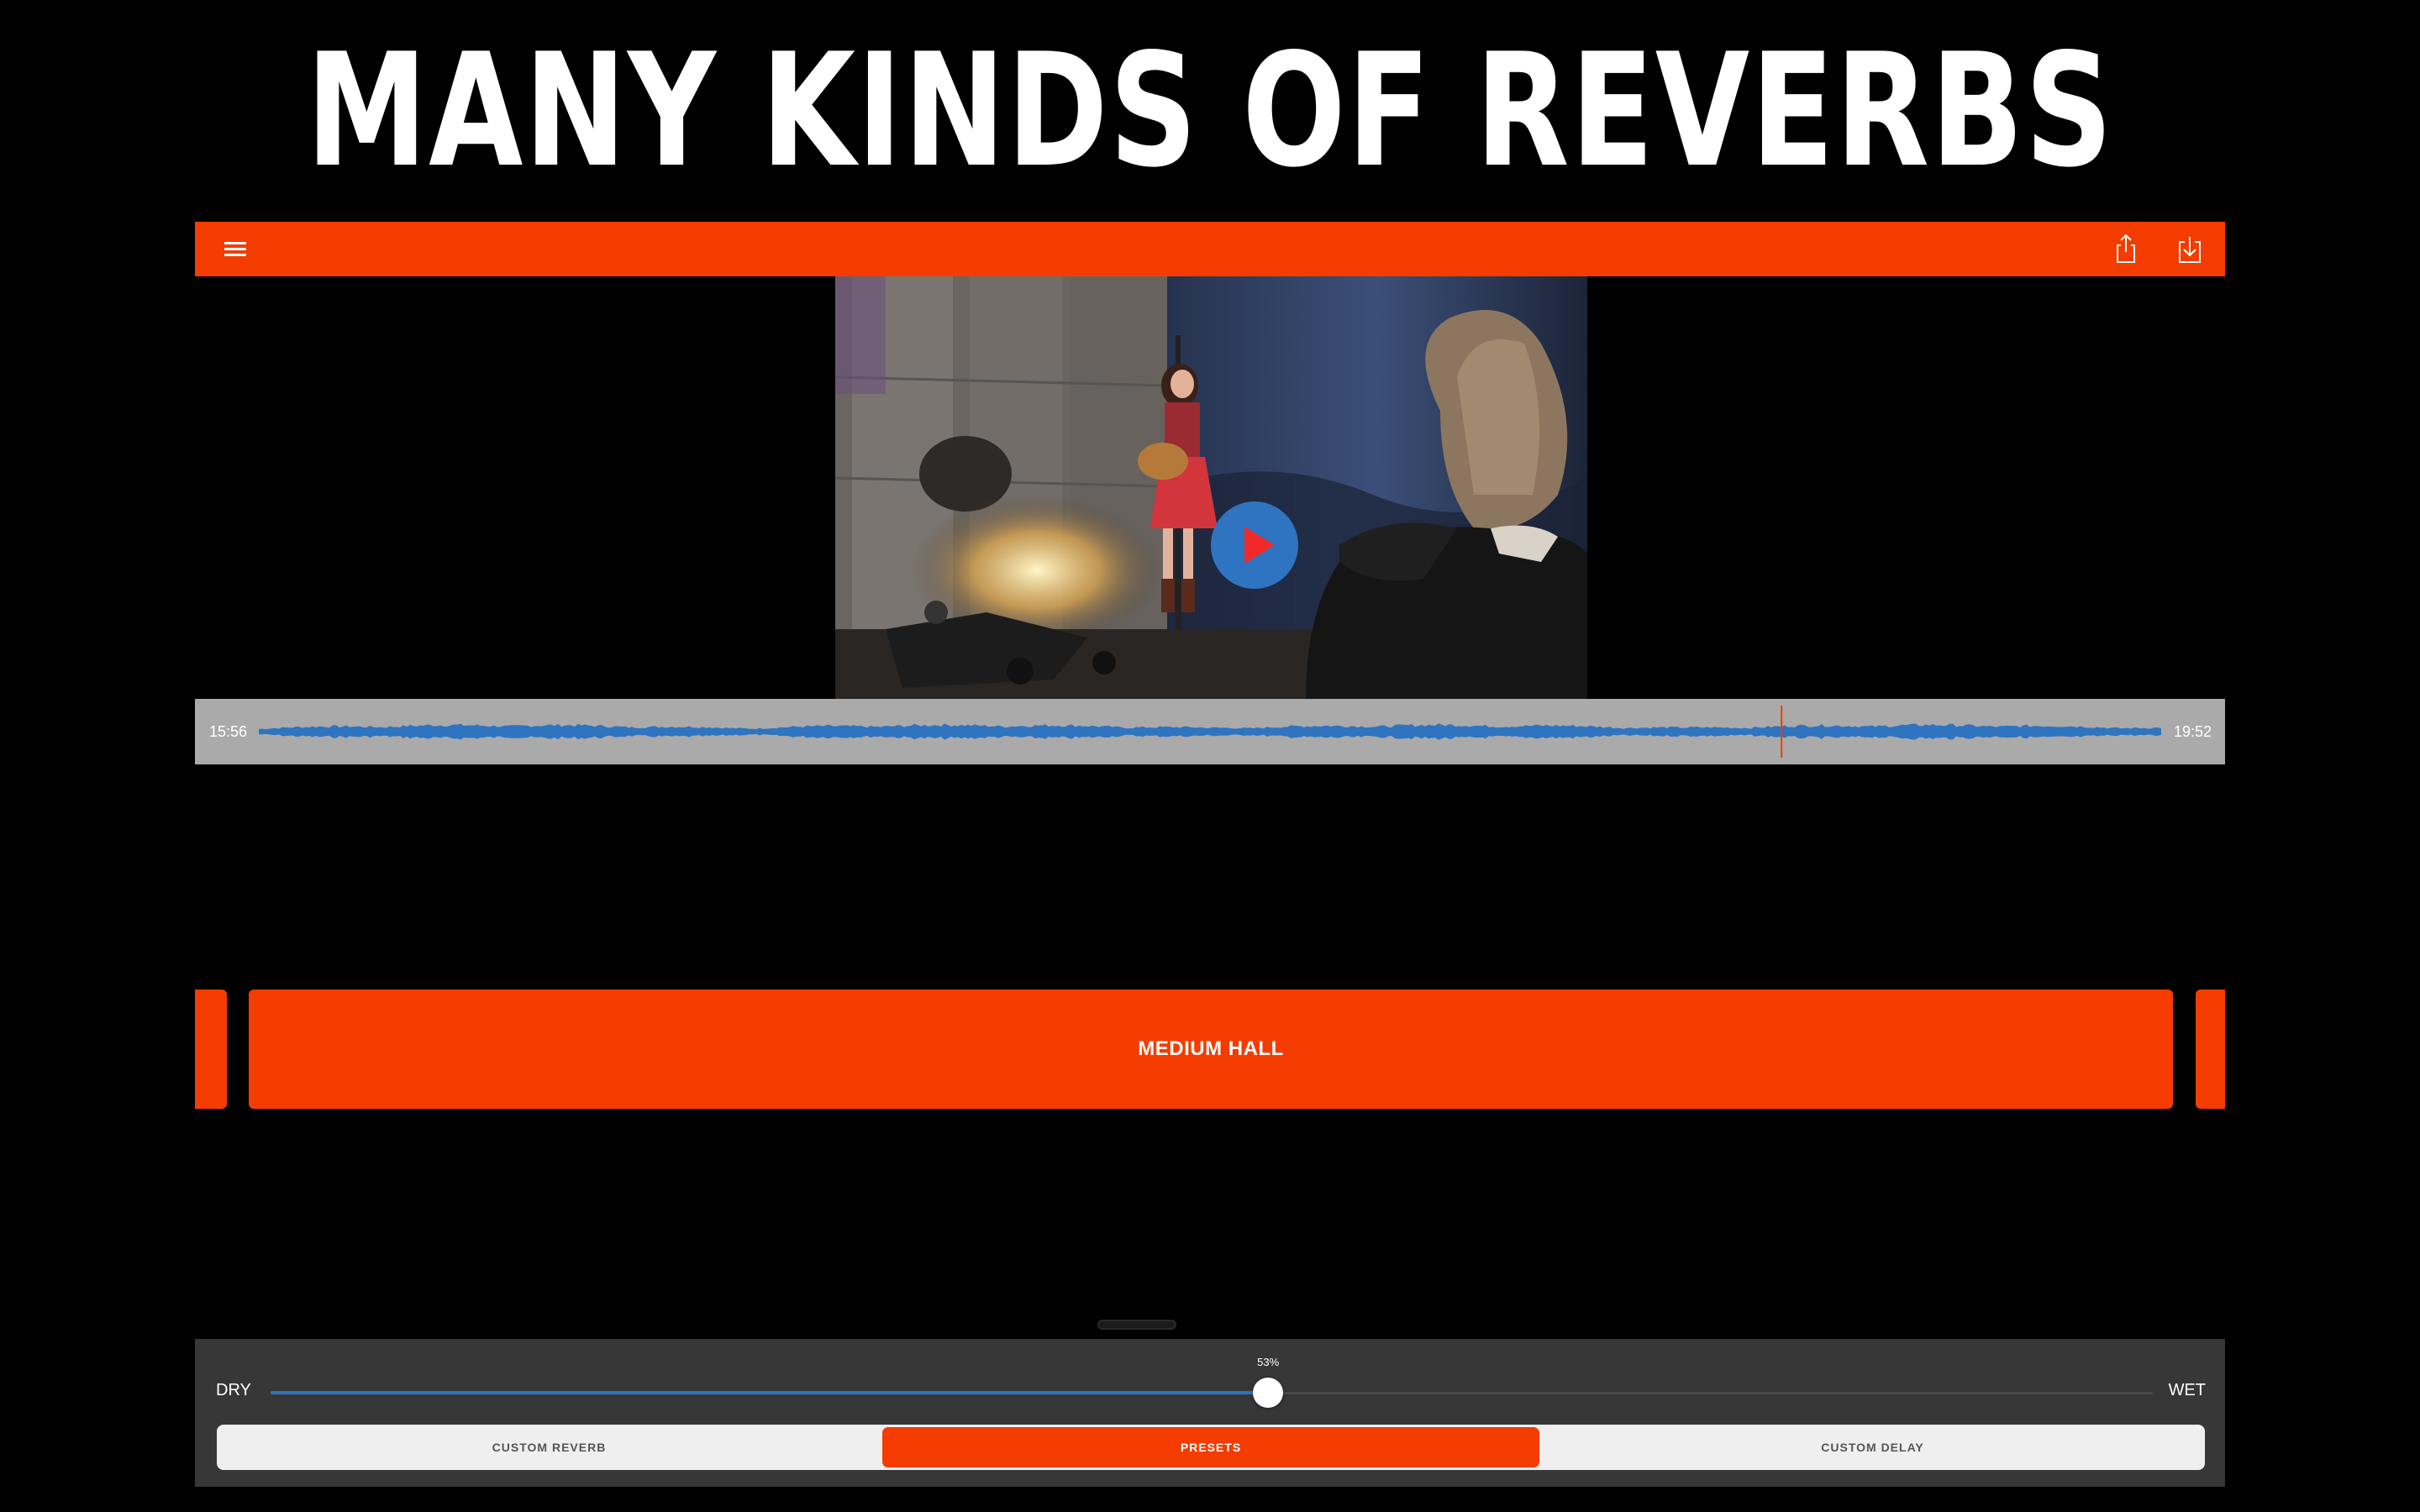  What do you see at coordinates (1259, 545) in the screenshot?
I see `play-icon` at bounding box center [1259, 545].